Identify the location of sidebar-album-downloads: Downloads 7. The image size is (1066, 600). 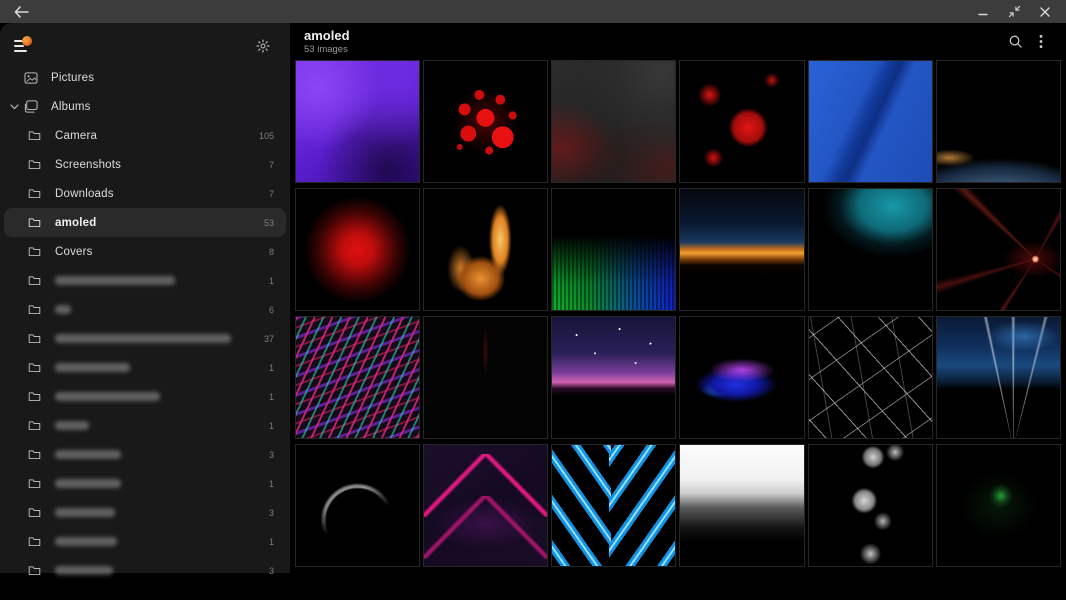
(145, 193).